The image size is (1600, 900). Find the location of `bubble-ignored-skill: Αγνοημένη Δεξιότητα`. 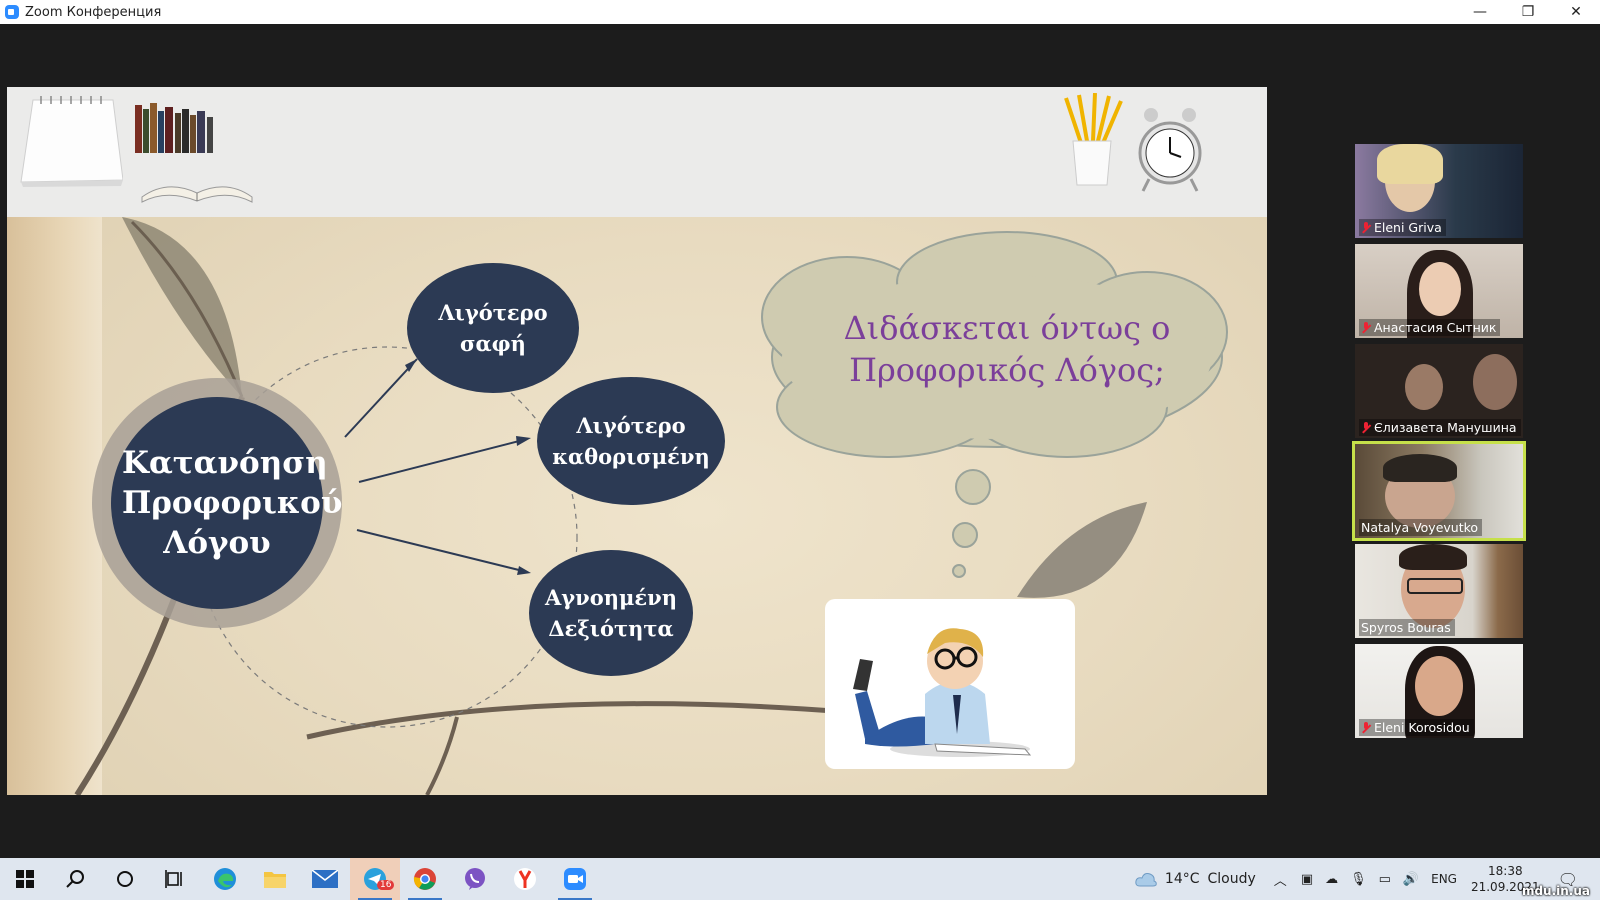

bubble-ignored-skill: Αγνοημένη Δεξιότητα is located at coordinates (611, 613).